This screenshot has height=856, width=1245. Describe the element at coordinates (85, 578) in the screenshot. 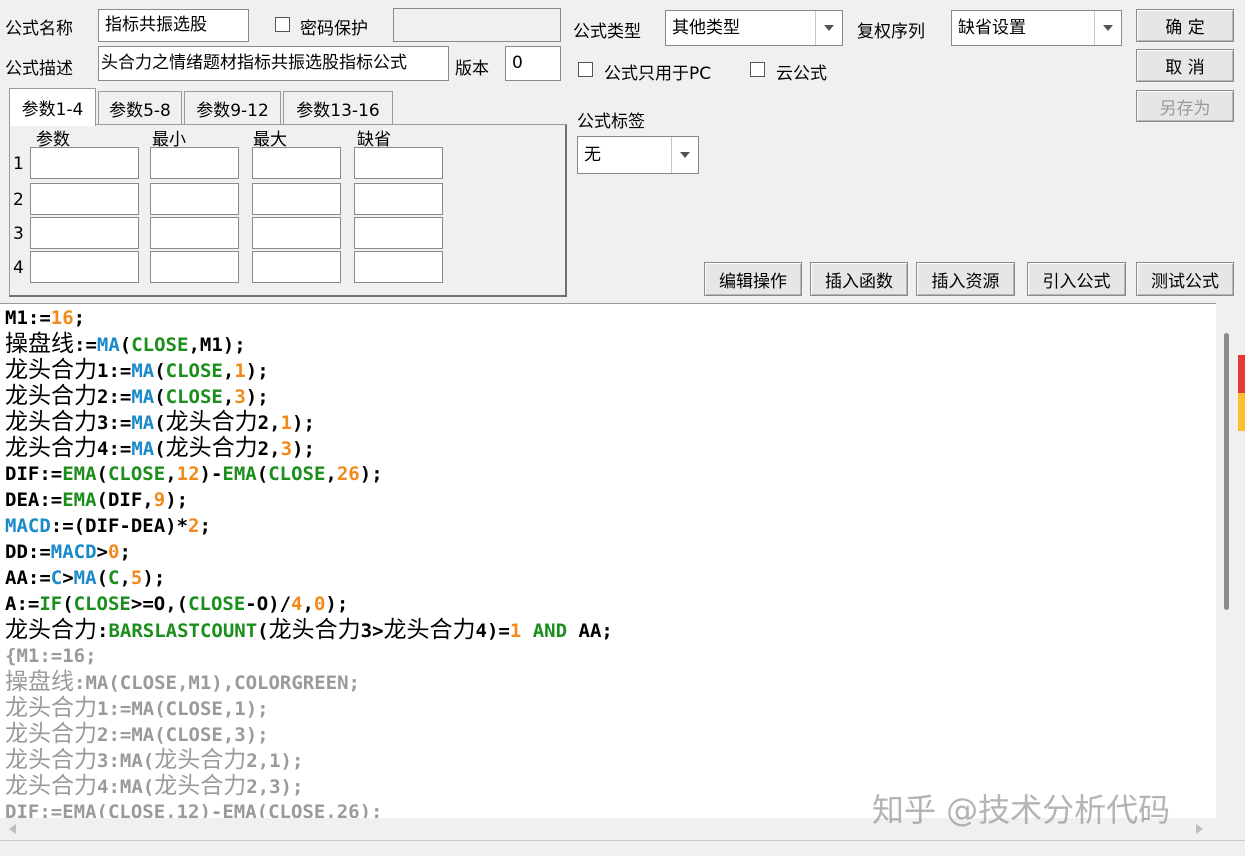

I see `code-line: AA:=C>MA(C,5);` at that location.